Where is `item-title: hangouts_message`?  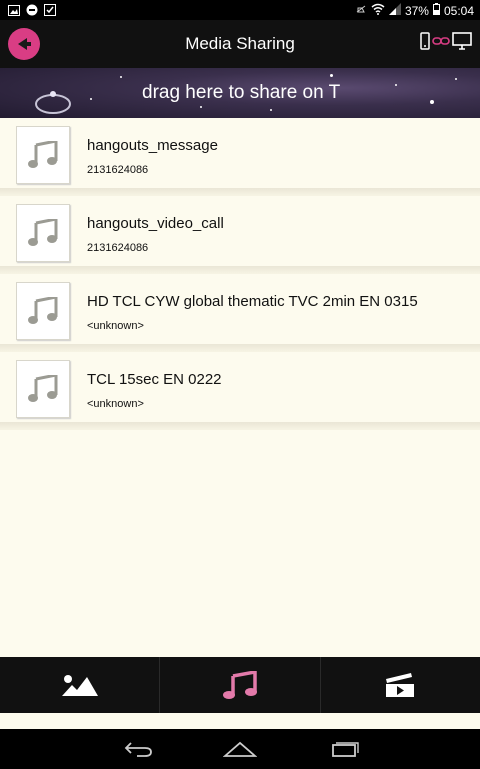
item-title: hangouts_message is located at coordinates (152, 145).